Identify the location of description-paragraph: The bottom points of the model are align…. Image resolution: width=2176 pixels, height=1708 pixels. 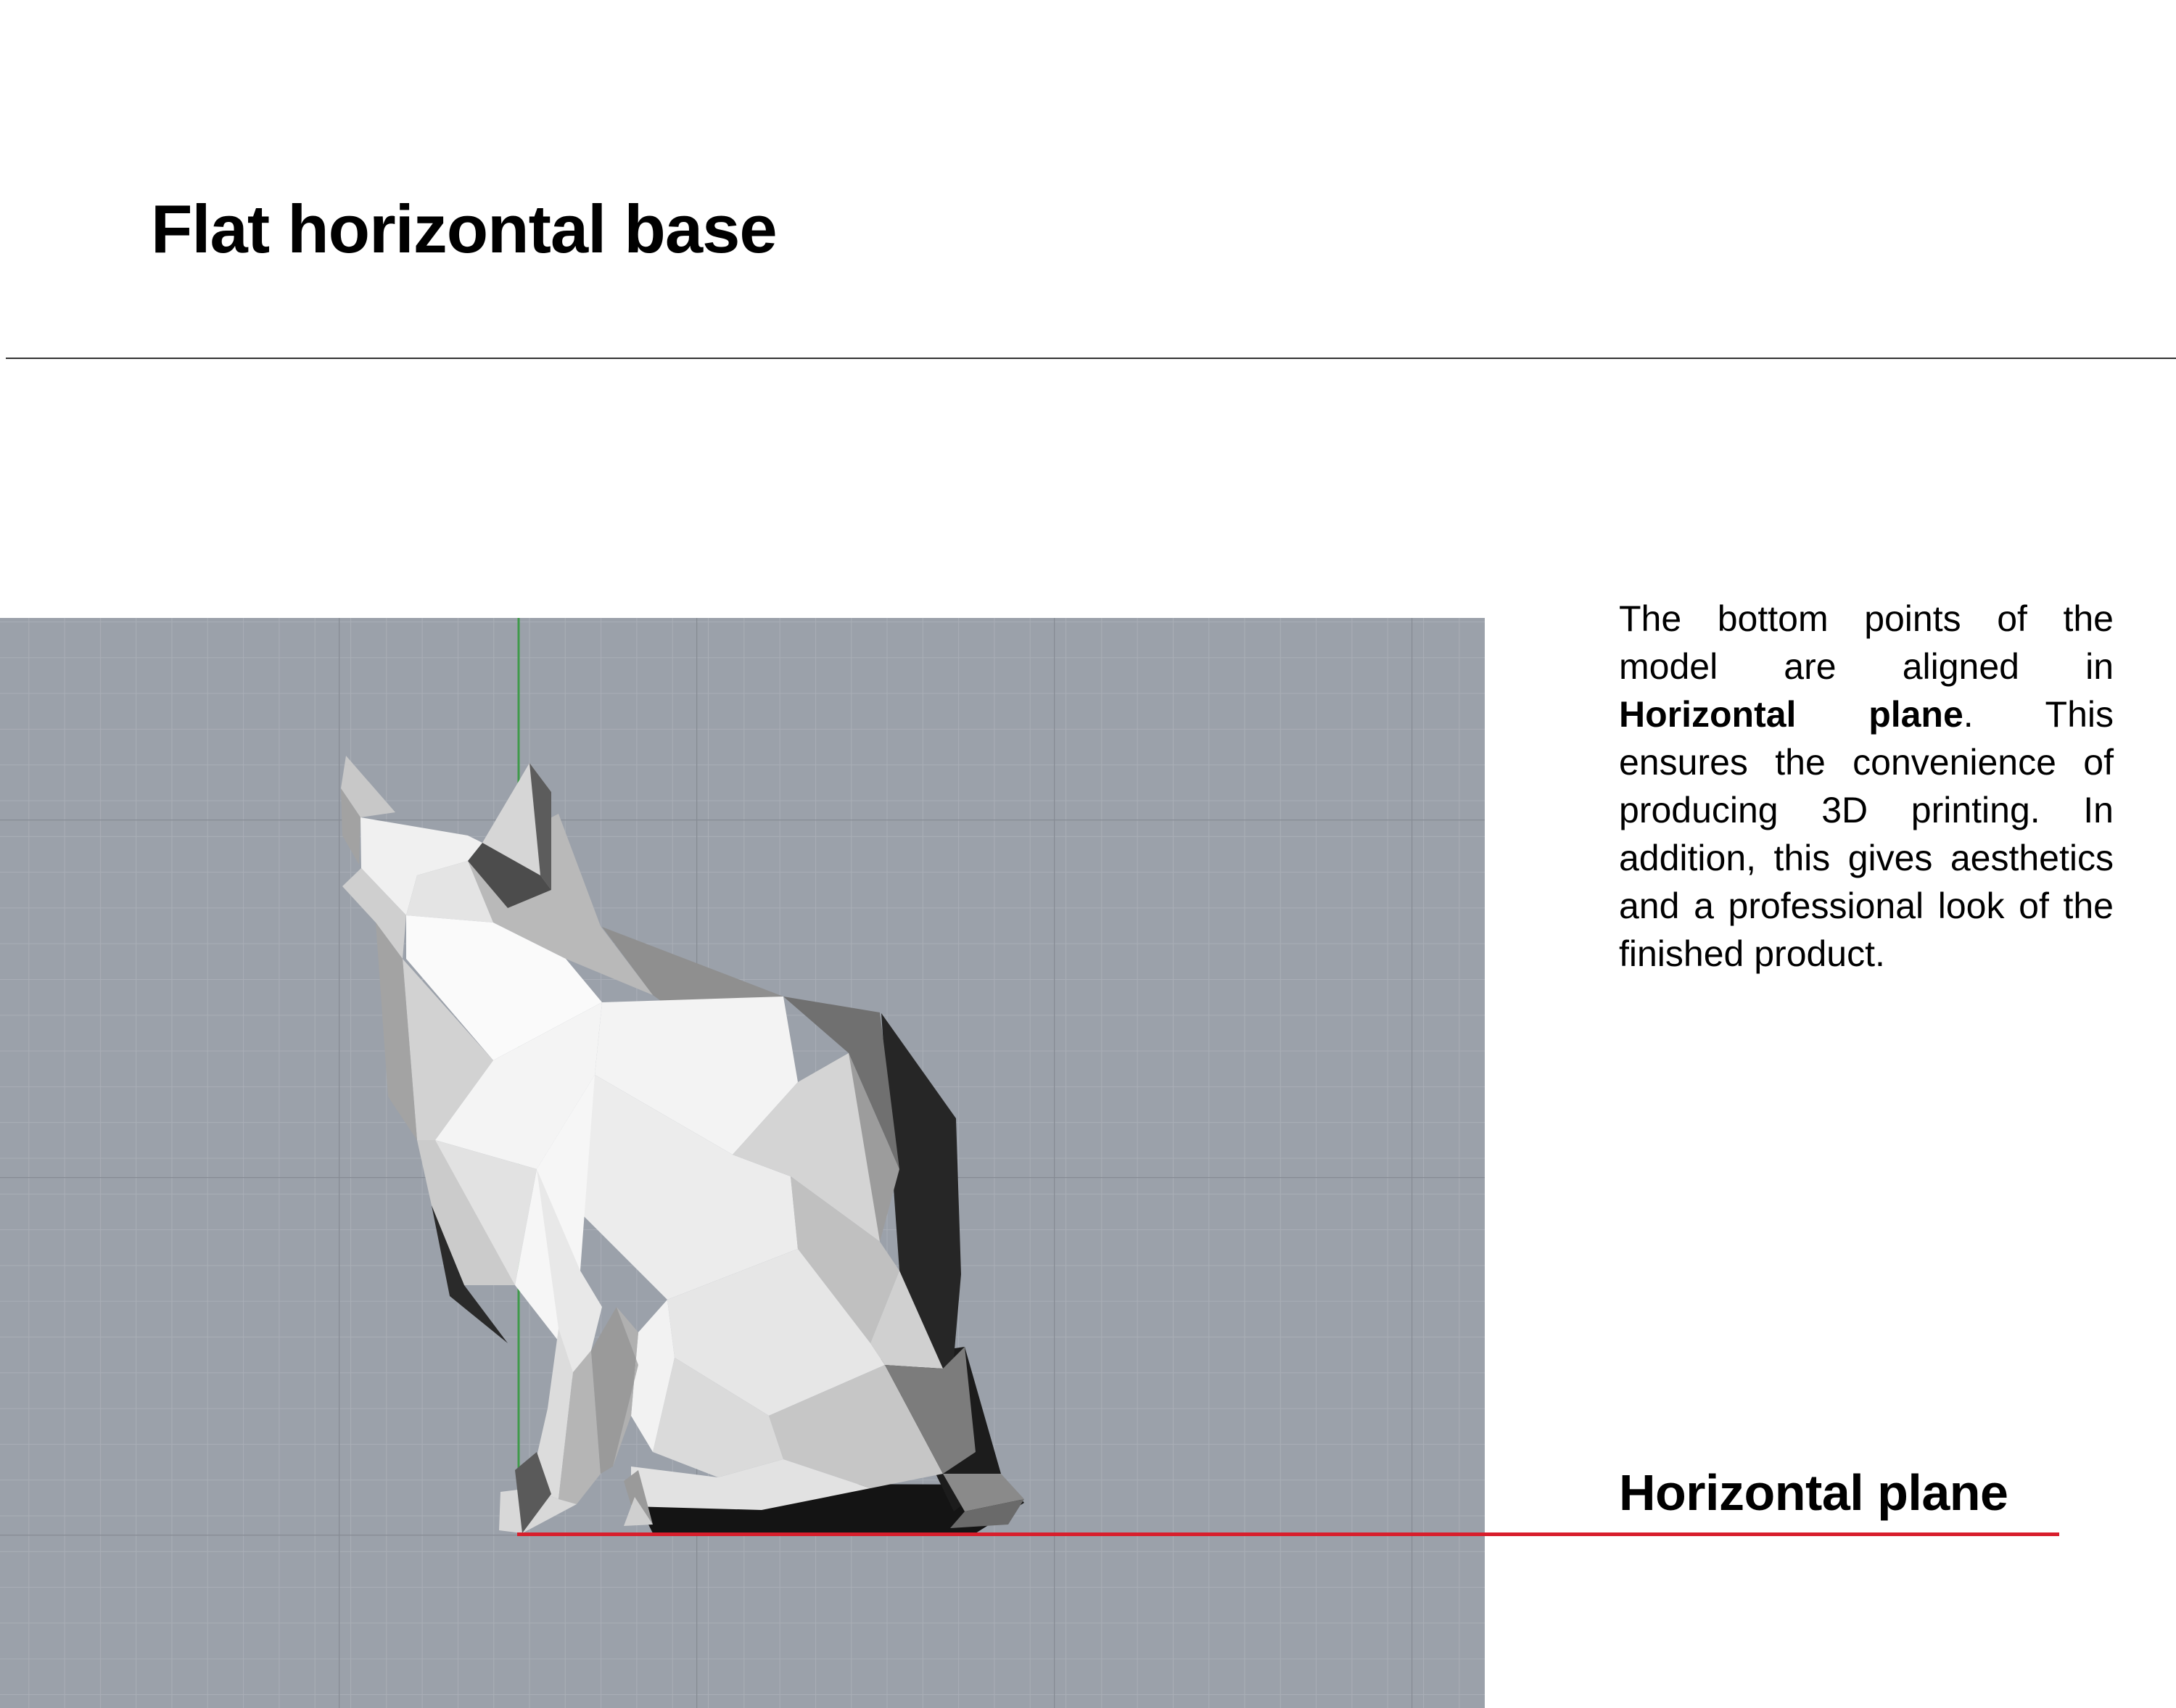
(1866, 786).